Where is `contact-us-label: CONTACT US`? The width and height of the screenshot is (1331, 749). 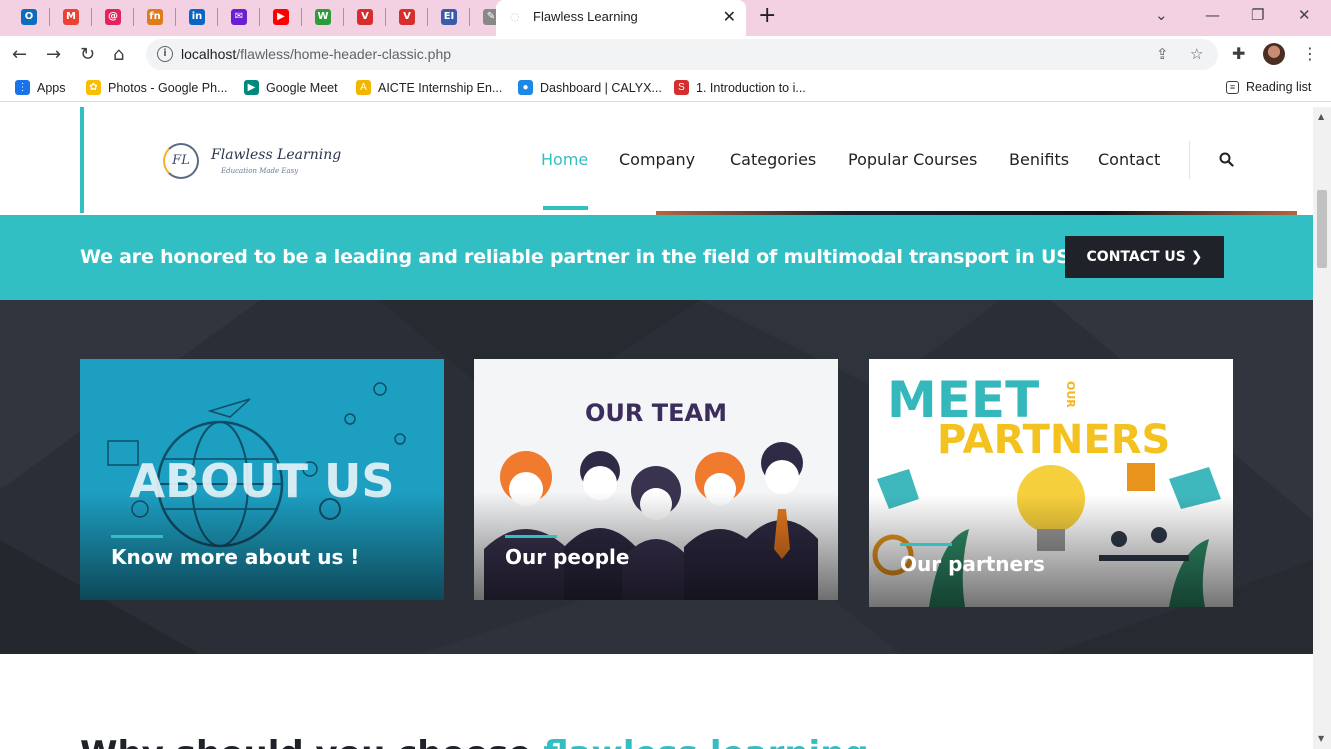
contact-us-label: CONTACT US is located at coordinates (1136, 257).